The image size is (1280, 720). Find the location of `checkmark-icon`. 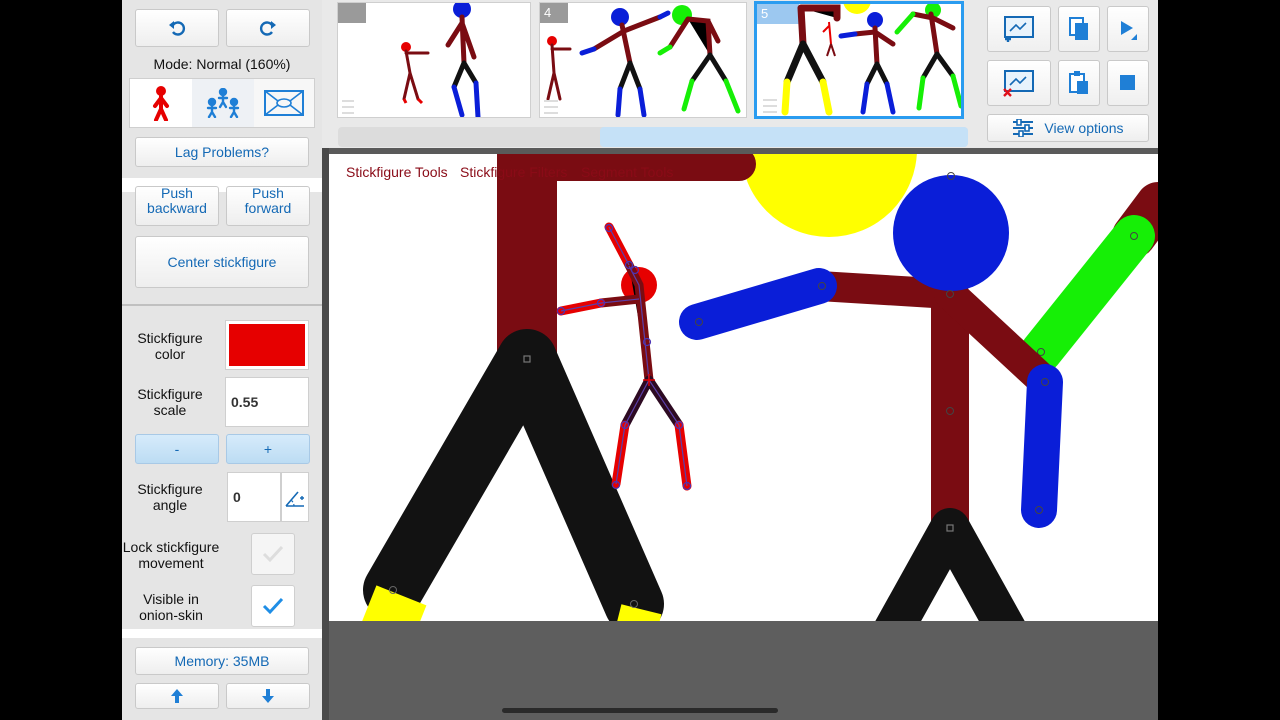

checkmark-icon is located at coordinates (273, 606).